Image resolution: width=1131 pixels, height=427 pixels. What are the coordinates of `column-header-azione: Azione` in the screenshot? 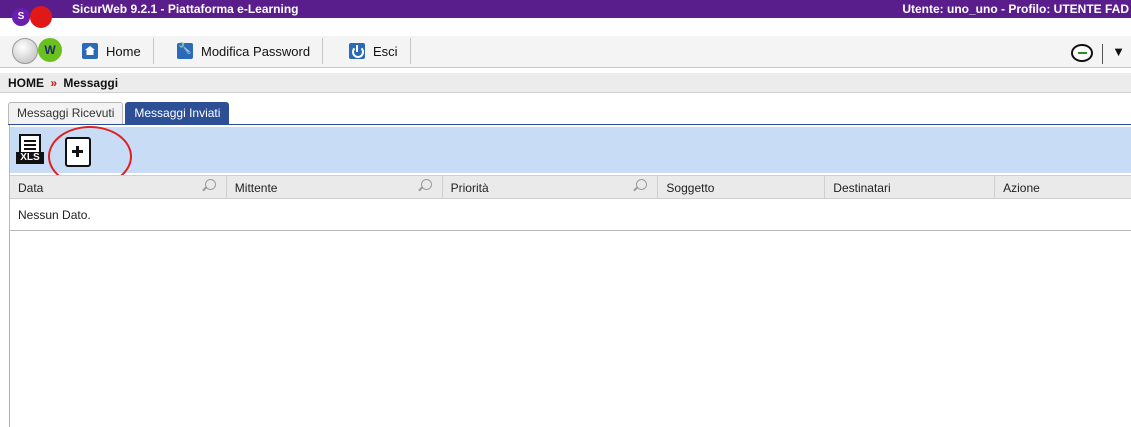 It's located at (1063, 187).